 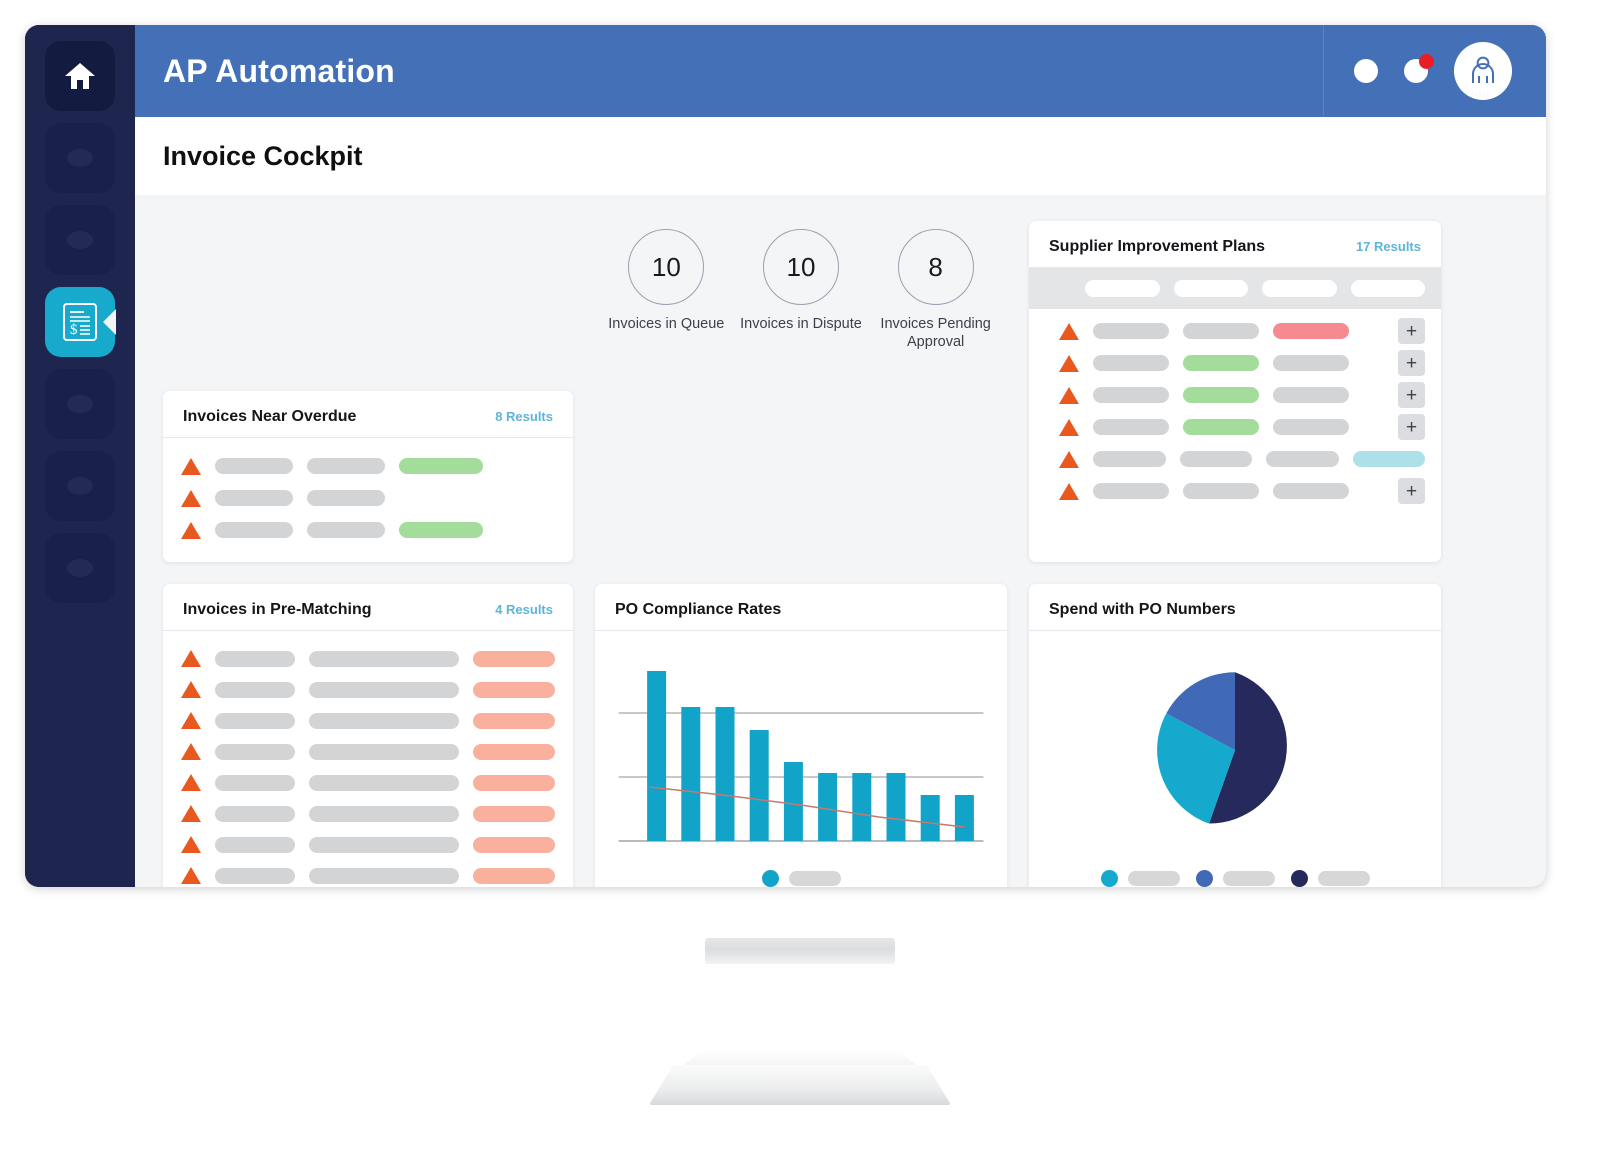 I want to click on card-body: + + + + +, so click(x=1235, y=394).